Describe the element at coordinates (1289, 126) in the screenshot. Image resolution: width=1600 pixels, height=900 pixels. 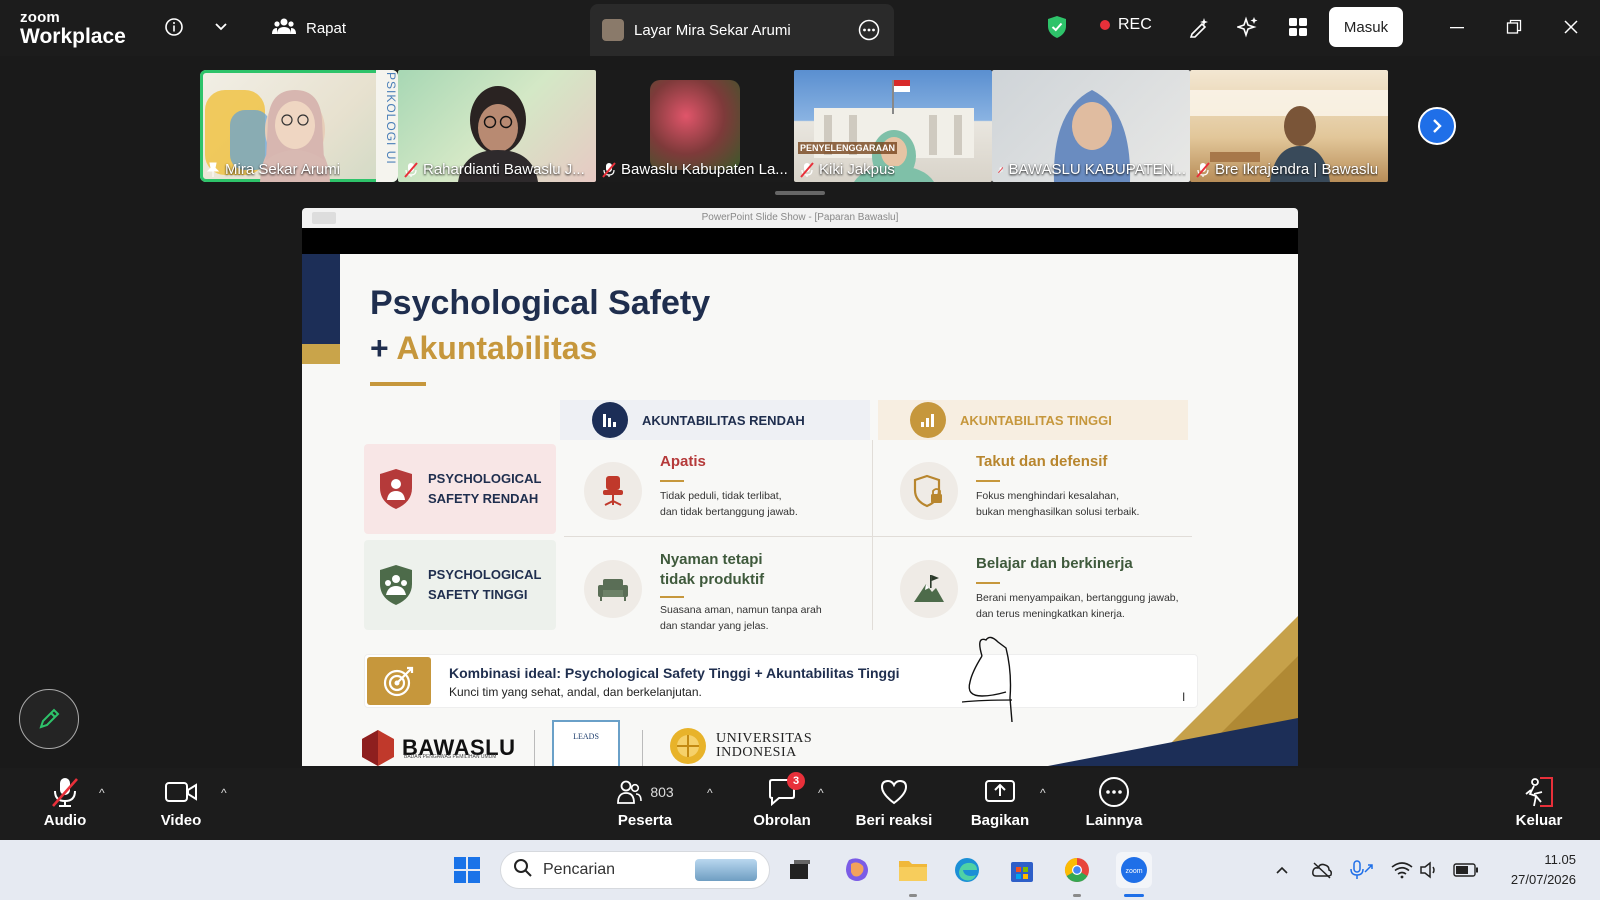
I see `participant-tile-6: Bre Ikrajendra | Bawaslu` at that location.